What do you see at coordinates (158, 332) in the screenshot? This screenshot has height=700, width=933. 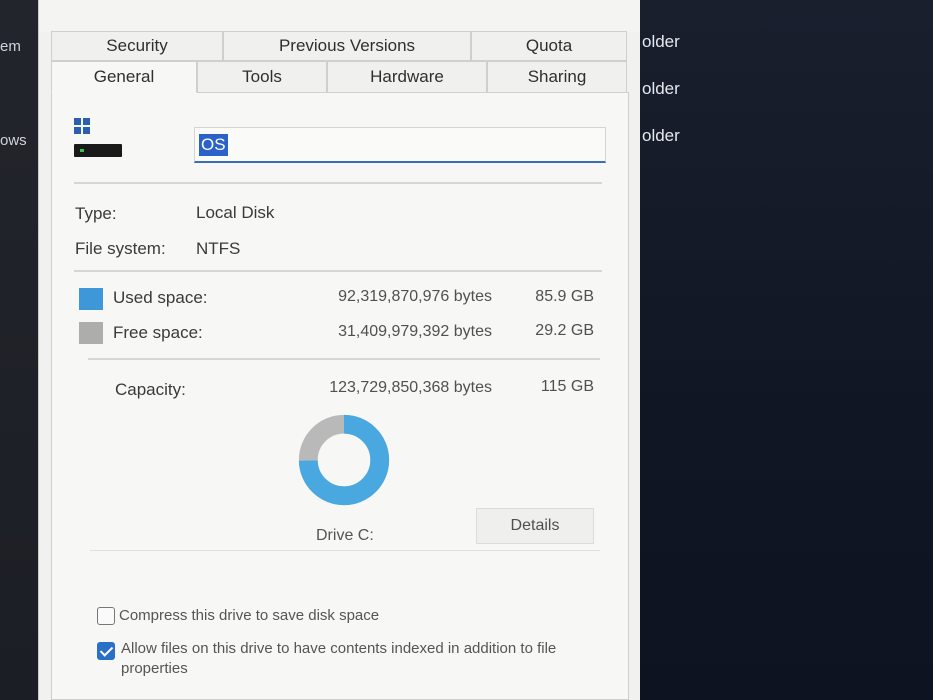 I see `free-space-label: Free space:` at bounding box center [158, 332].